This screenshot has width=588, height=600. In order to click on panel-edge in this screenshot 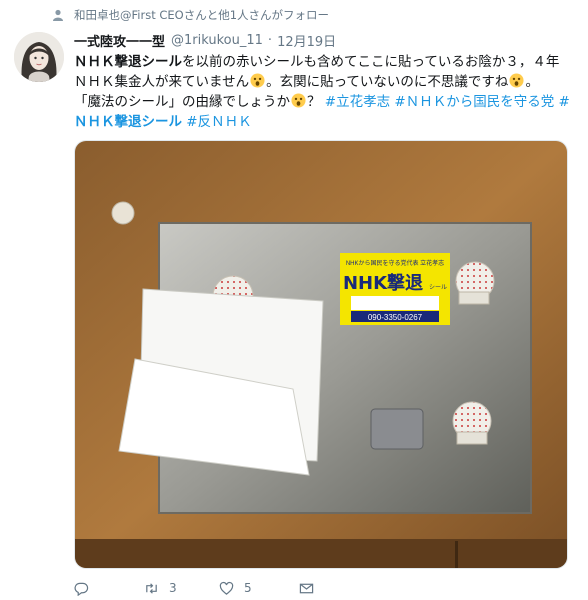, I will do `click(321, 553)`.